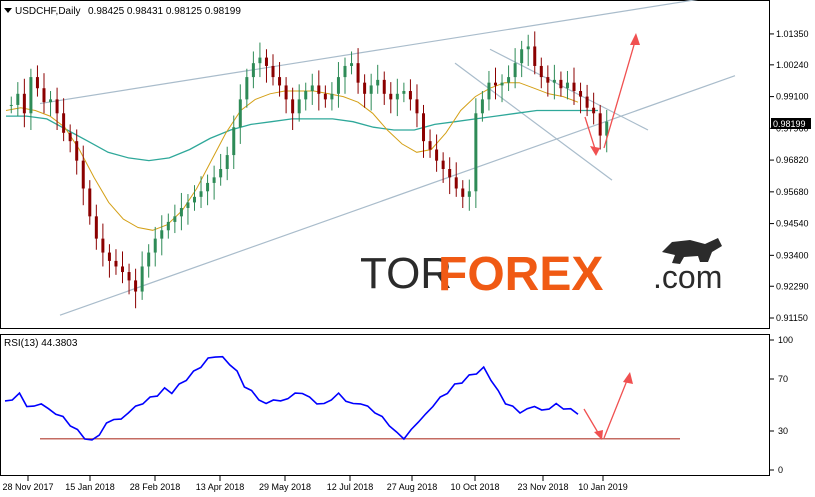  Describe the element at coordinates (220, 487) in the screenshot. I see `date-tick-label: 13 Apr 2018` at that location.